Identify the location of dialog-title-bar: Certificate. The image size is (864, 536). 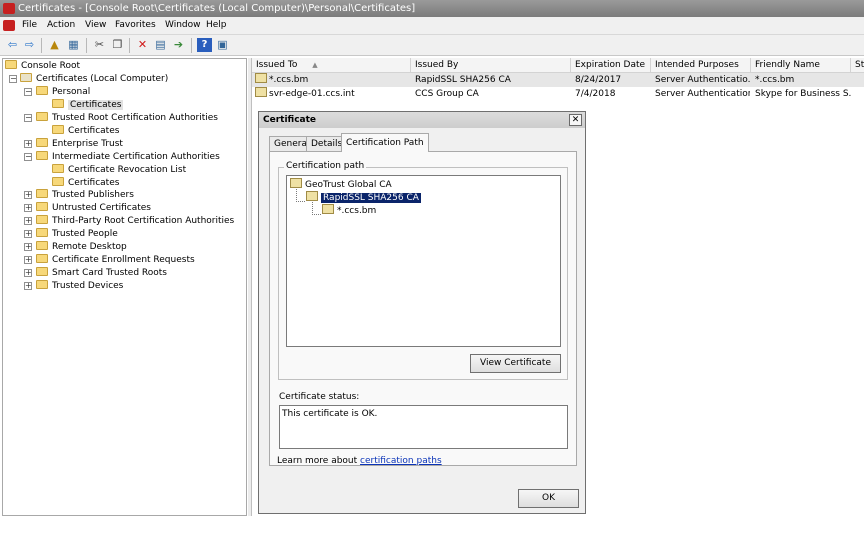
(422, 120).